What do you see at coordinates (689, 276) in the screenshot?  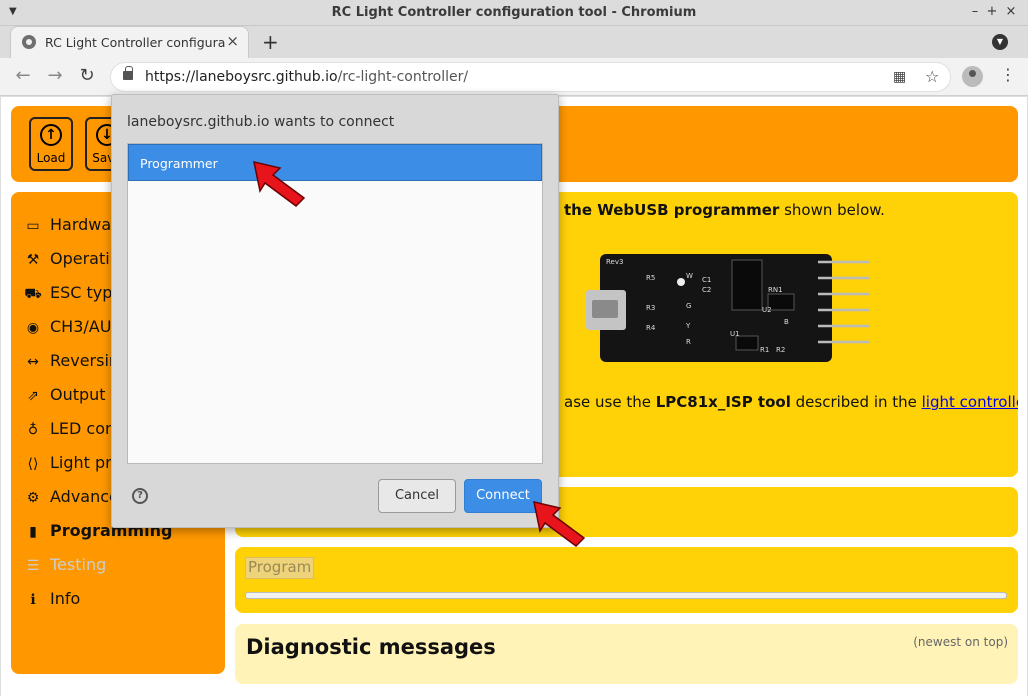 I see `board-label: W` at bounding box center [689, 276].